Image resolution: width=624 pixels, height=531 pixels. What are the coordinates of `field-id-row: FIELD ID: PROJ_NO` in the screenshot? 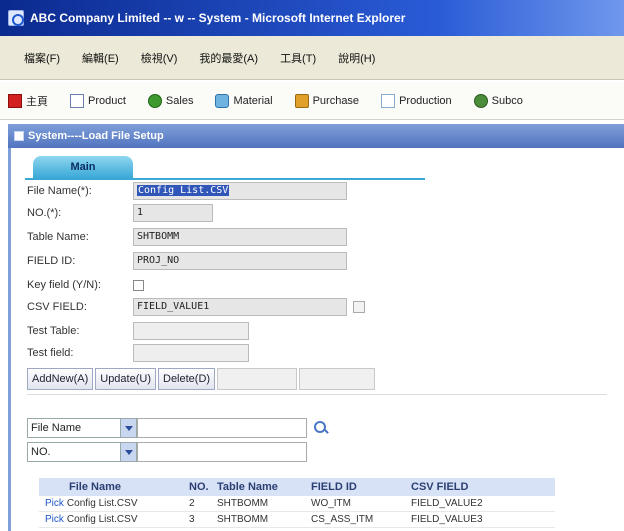 It's located at (187, 261).